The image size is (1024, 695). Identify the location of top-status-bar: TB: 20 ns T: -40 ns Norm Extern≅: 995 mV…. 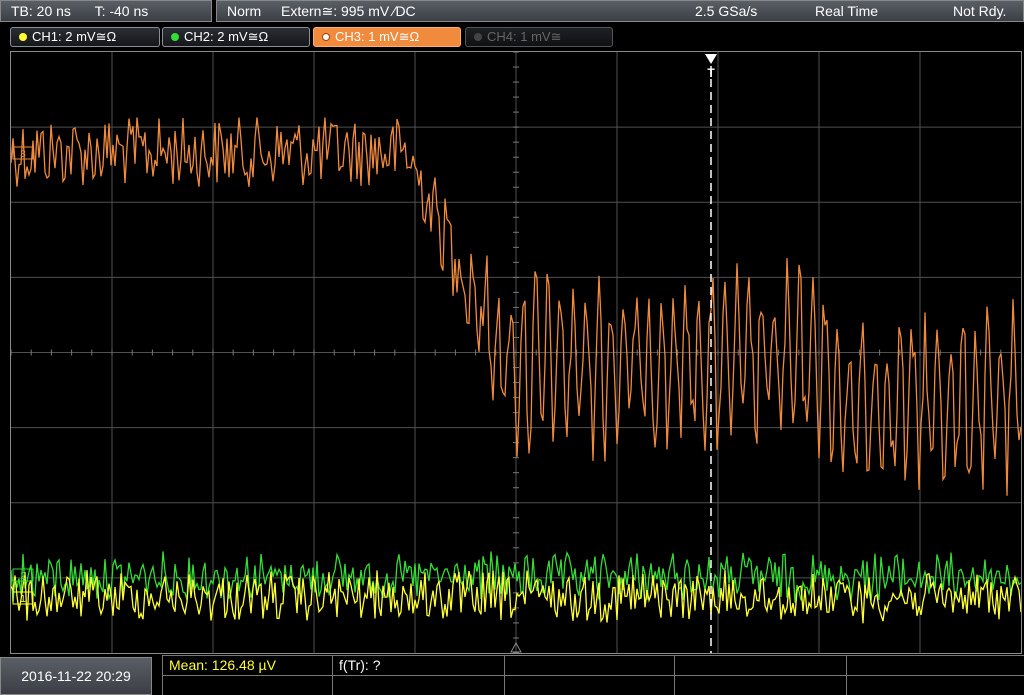
(512, 12).